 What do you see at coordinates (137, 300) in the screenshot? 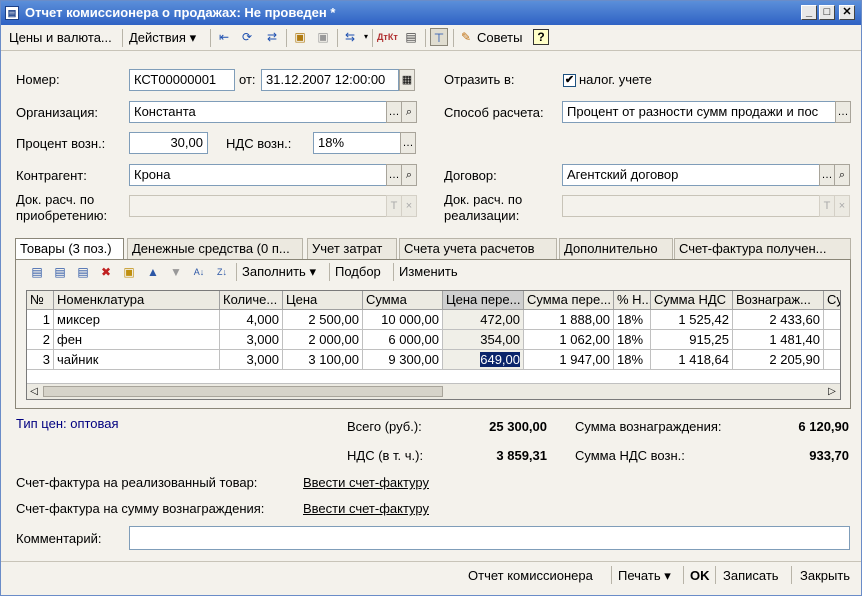
I see `column-header: Номенклатура` at bounding box center [137, 300].